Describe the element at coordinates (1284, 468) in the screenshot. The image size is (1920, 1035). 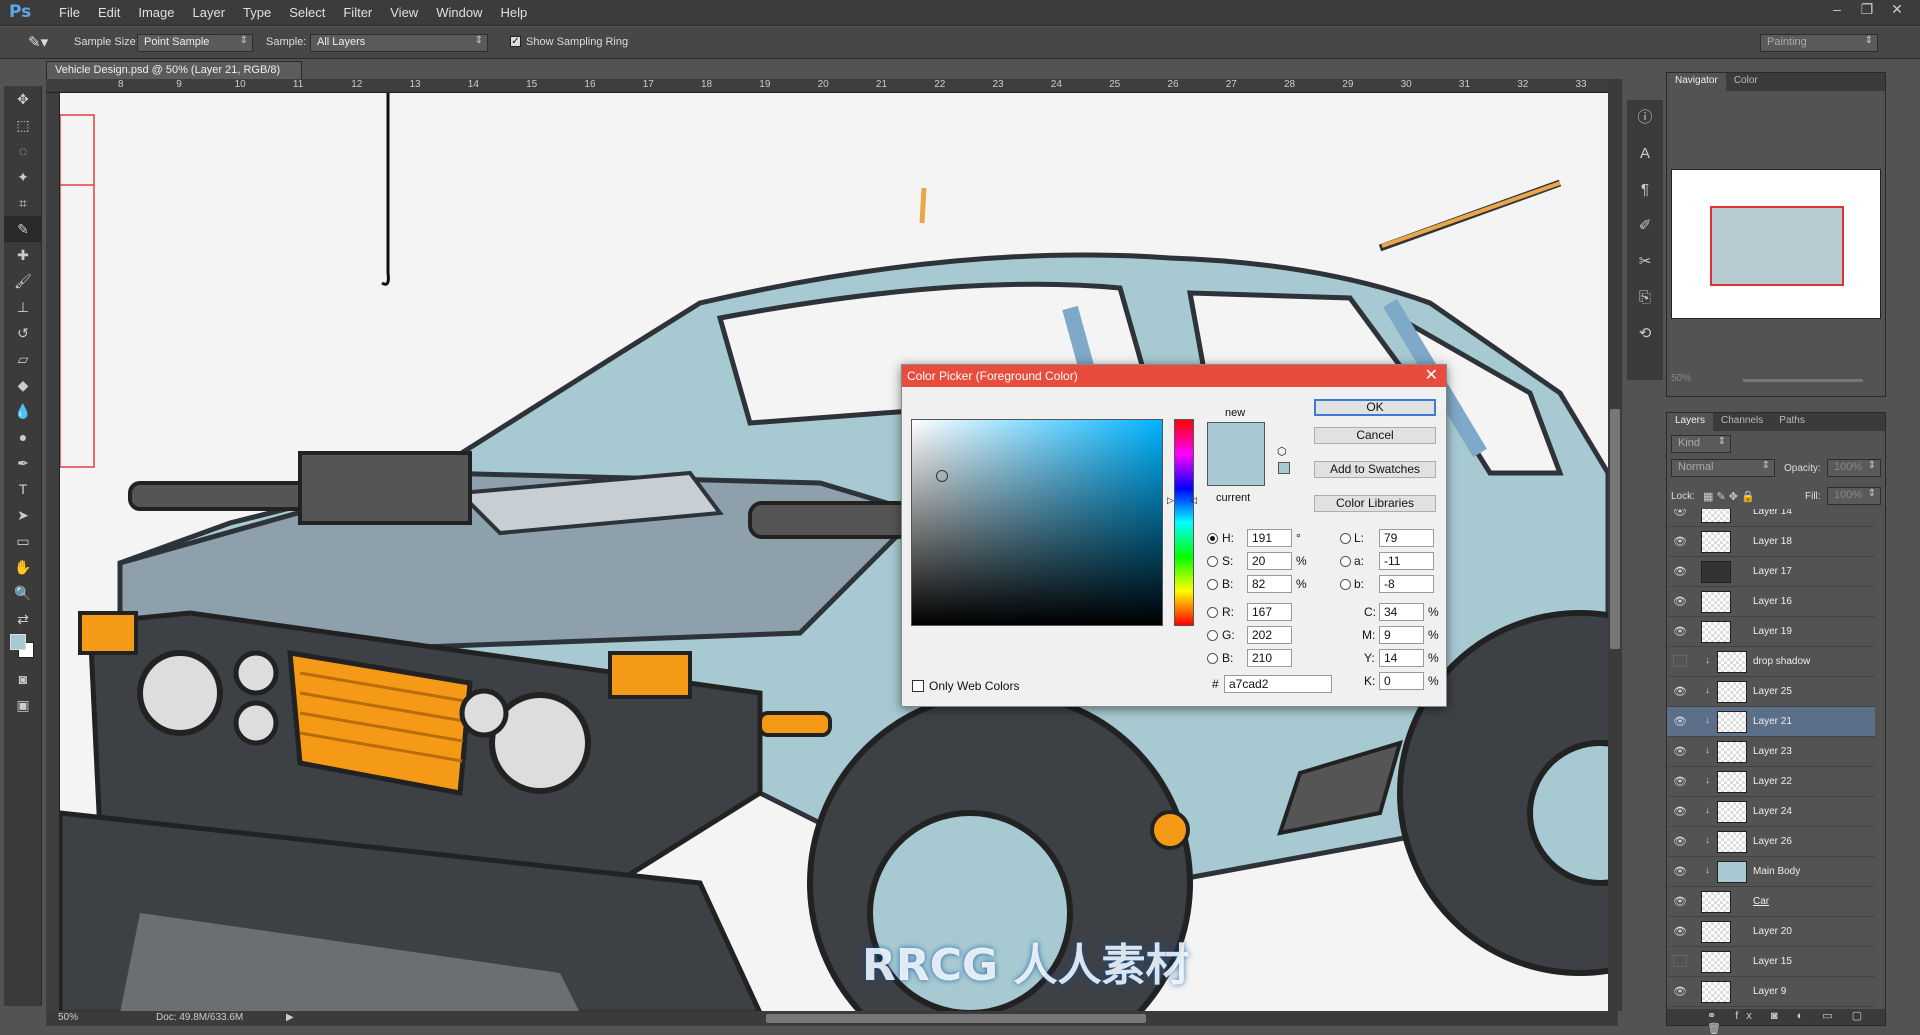
I see `web-safe-swatch` at that location.